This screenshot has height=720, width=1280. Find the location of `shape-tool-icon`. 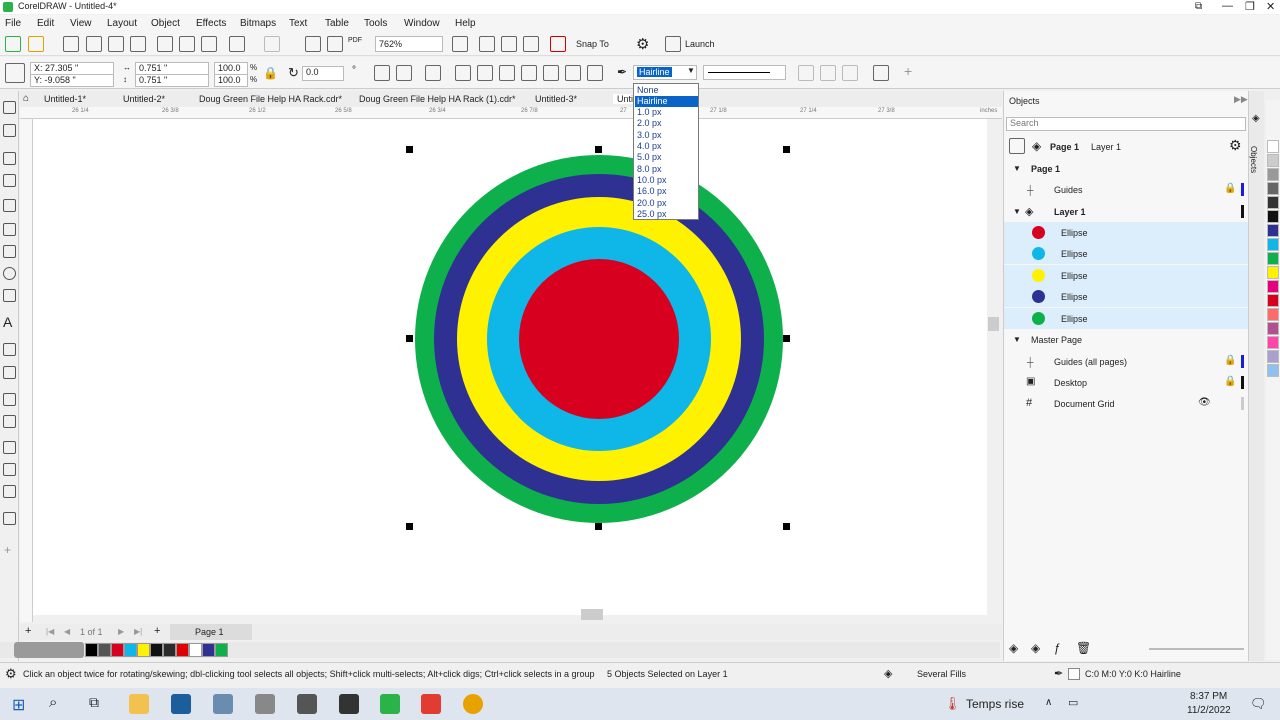

shape-tool-icon is located at coordinates (9, 130).